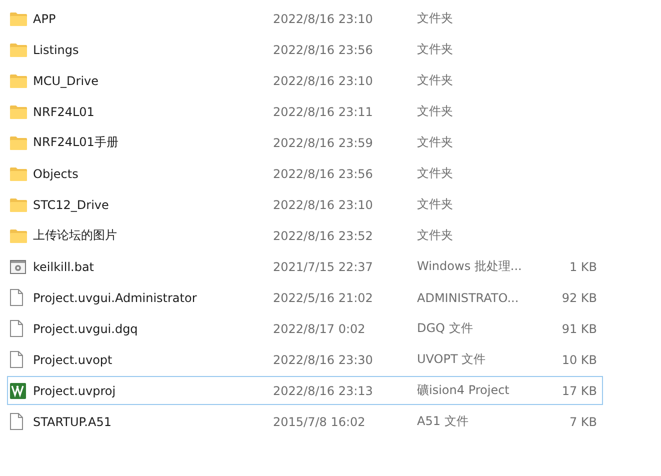 The height and width of the screenshot is (476, 661). Describe the element at coordinates (323, 297) in the screenshot. I see `modified-date: 2022/5/16 21:02` at that location.